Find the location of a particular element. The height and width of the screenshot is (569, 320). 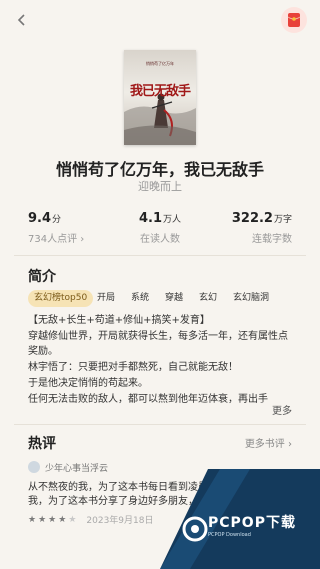

book-stats: 9.4分 734人点评 › 4.1万人 在读人数 322.2万字 连载字数 is located at coordinates (160, 226).